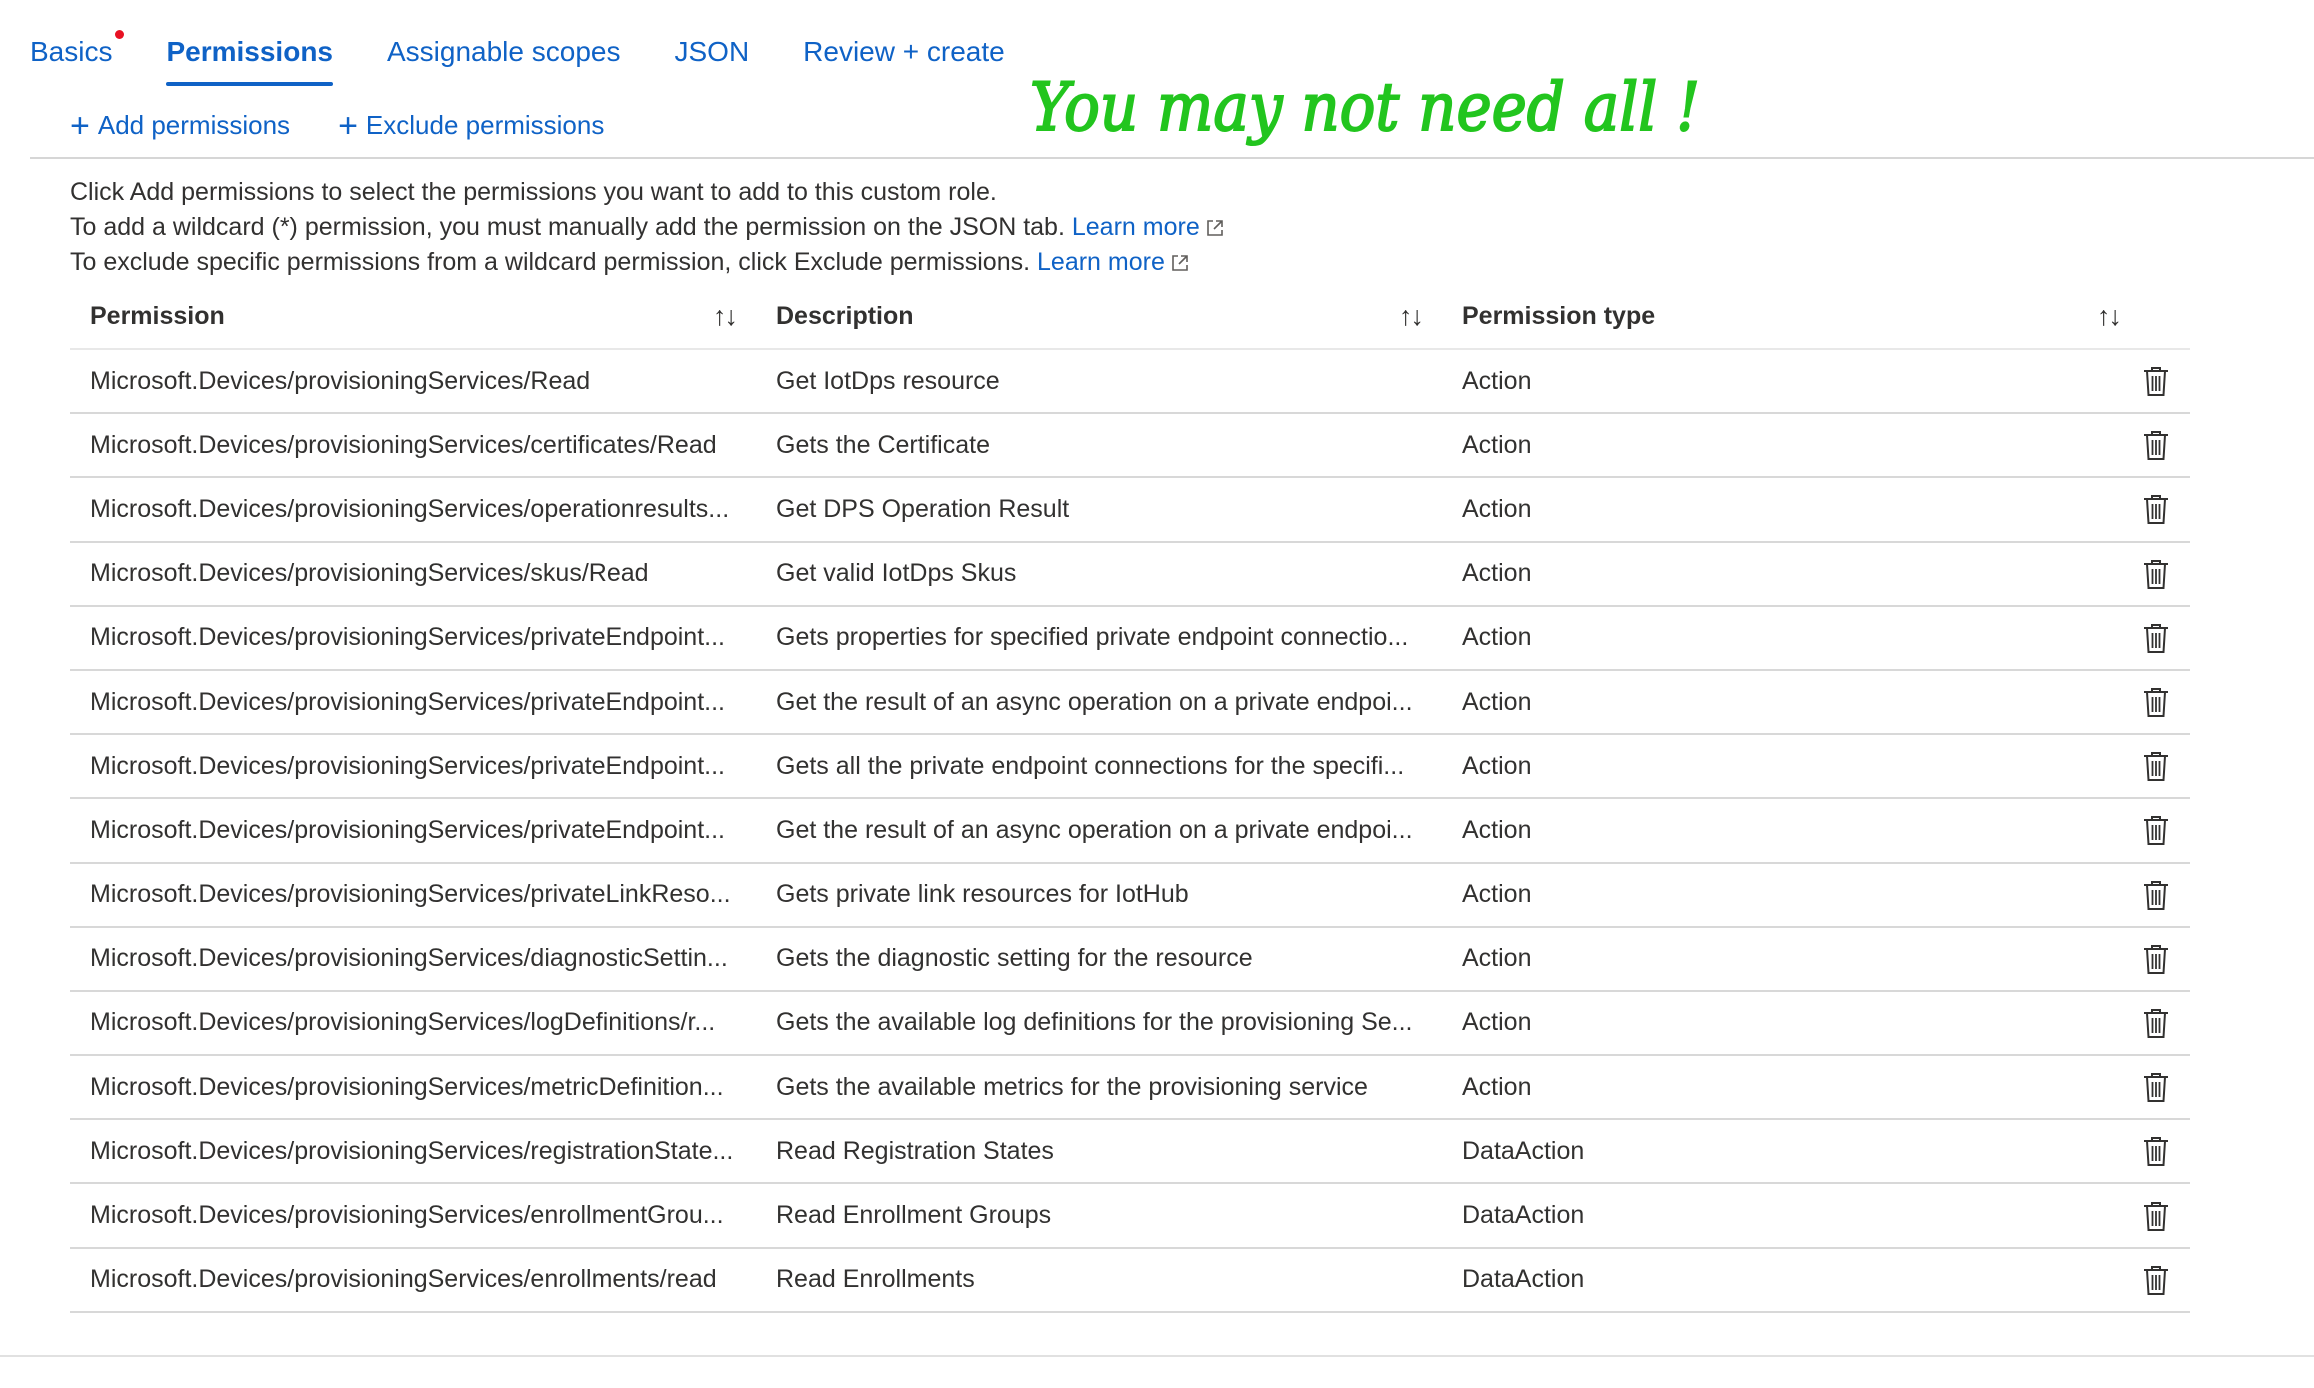 This screenshot has width=2314, height=1388. I want to click on description-cell: Gets private link resources for IotHub, so click(982, 894).